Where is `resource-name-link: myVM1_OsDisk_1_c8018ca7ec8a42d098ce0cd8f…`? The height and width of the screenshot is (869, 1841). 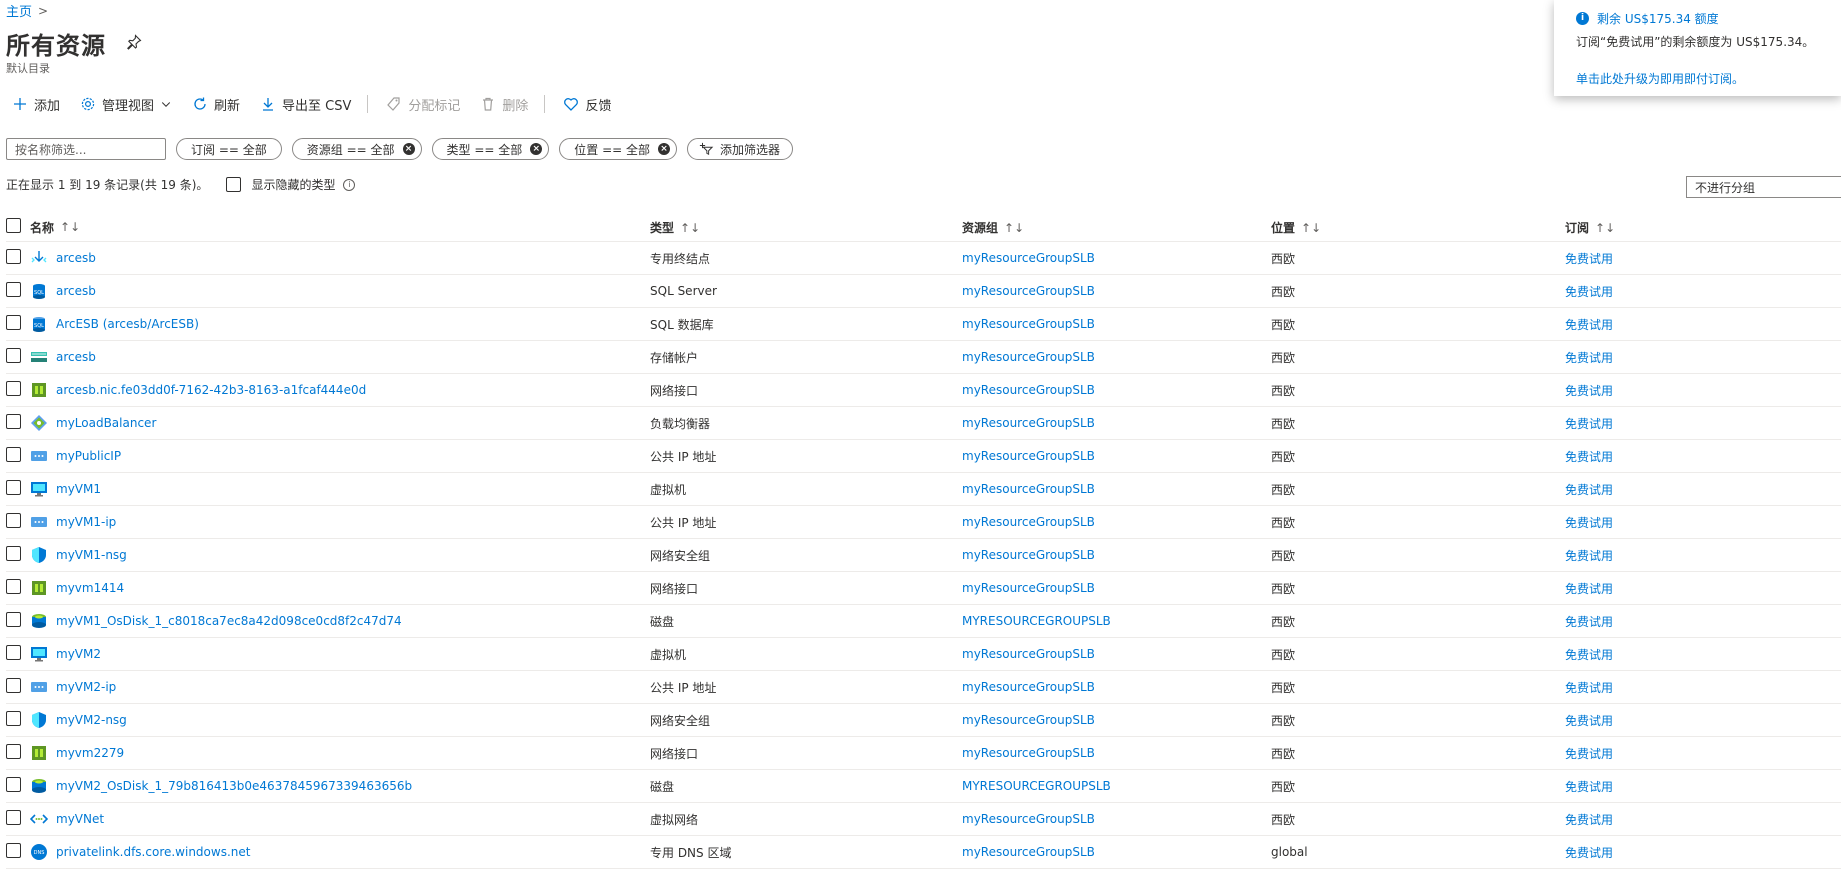 resource-name-link: myVM1_OsDisk_1_c8018ca7ec8a42d098ce0cd8f… is located at coordinates (229, 621).